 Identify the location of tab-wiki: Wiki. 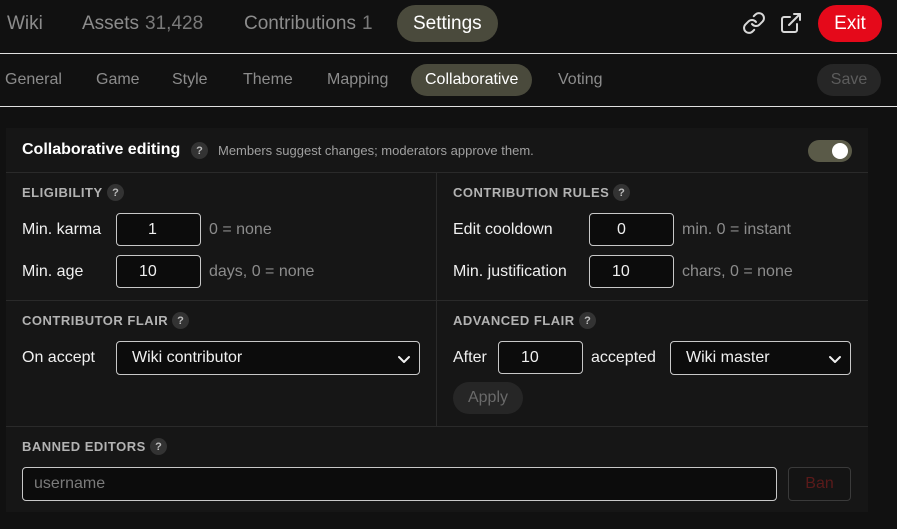
(25, 23).